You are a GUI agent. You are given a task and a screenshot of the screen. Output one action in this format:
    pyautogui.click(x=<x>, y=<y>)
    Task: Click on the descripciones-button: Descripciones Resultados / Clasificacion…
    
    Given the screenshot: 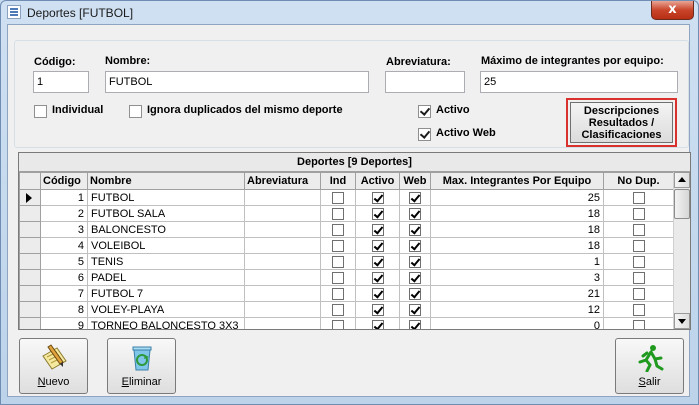 What is the action you would take?
    pyautogui.click(x=621, y=122)
    